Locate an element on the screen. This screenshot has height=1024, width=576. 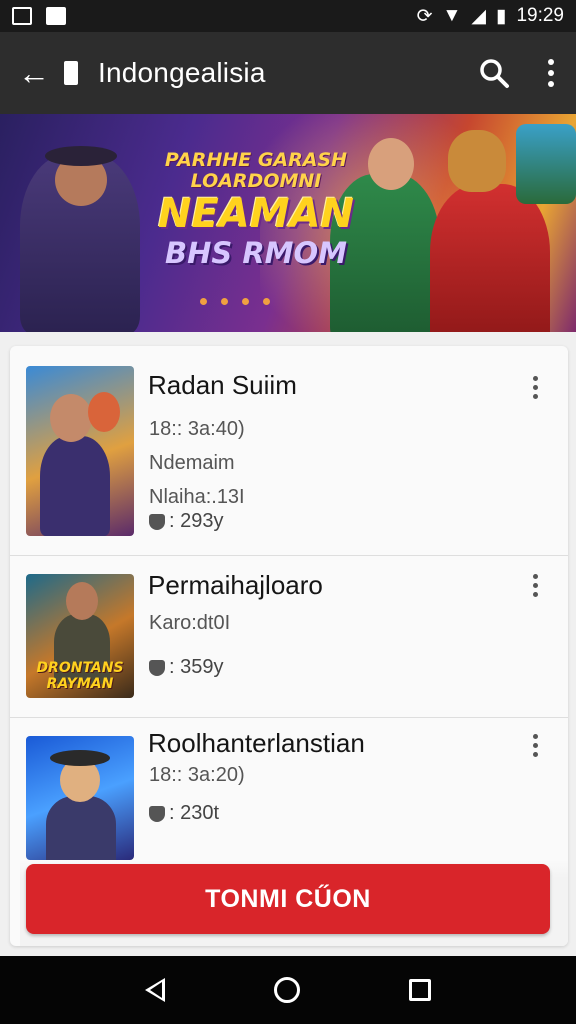
rating-value: : 230t is located at coordinates (194, 813).